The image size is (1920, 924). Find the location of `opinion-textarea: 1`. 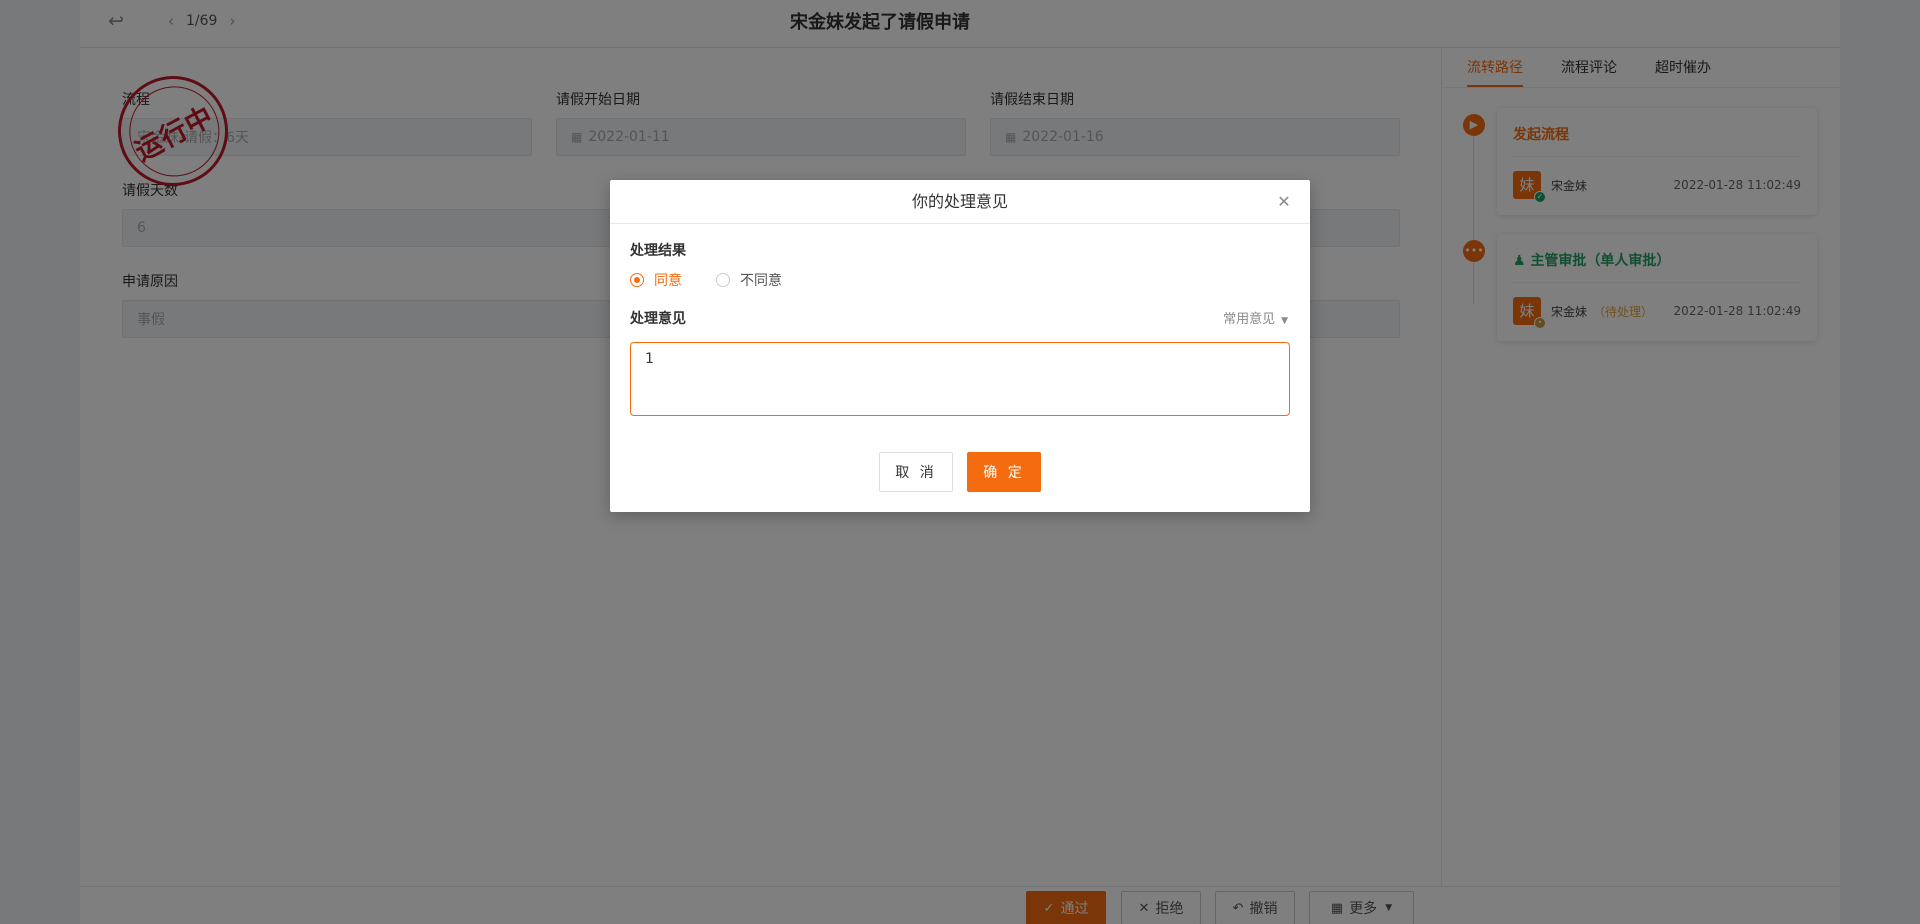

opinion-textarea: 1 is located at coordinates (960, 379).